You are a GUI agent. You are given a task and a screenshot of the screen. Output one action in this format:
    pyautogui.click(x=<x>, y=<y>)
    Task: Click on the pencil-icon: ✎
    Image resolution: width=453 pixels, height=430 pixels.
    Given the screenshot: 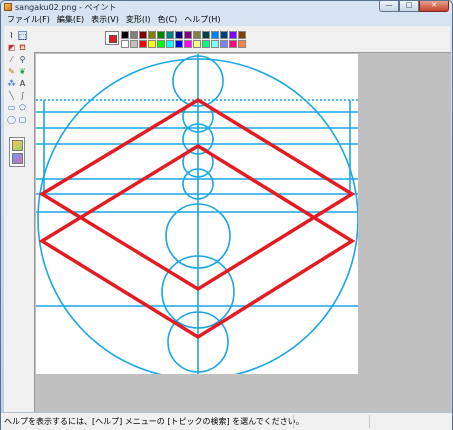 What is the action you would take?
    pyautogui.click(x=11, y=71)
    